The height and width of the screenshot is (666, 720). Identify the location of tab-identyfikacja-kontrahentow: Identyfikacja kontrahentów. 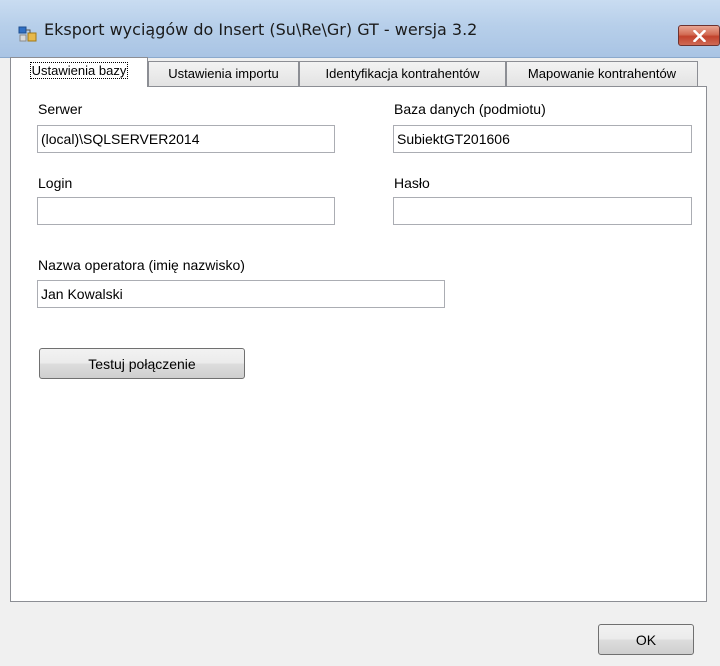
(402, 73).